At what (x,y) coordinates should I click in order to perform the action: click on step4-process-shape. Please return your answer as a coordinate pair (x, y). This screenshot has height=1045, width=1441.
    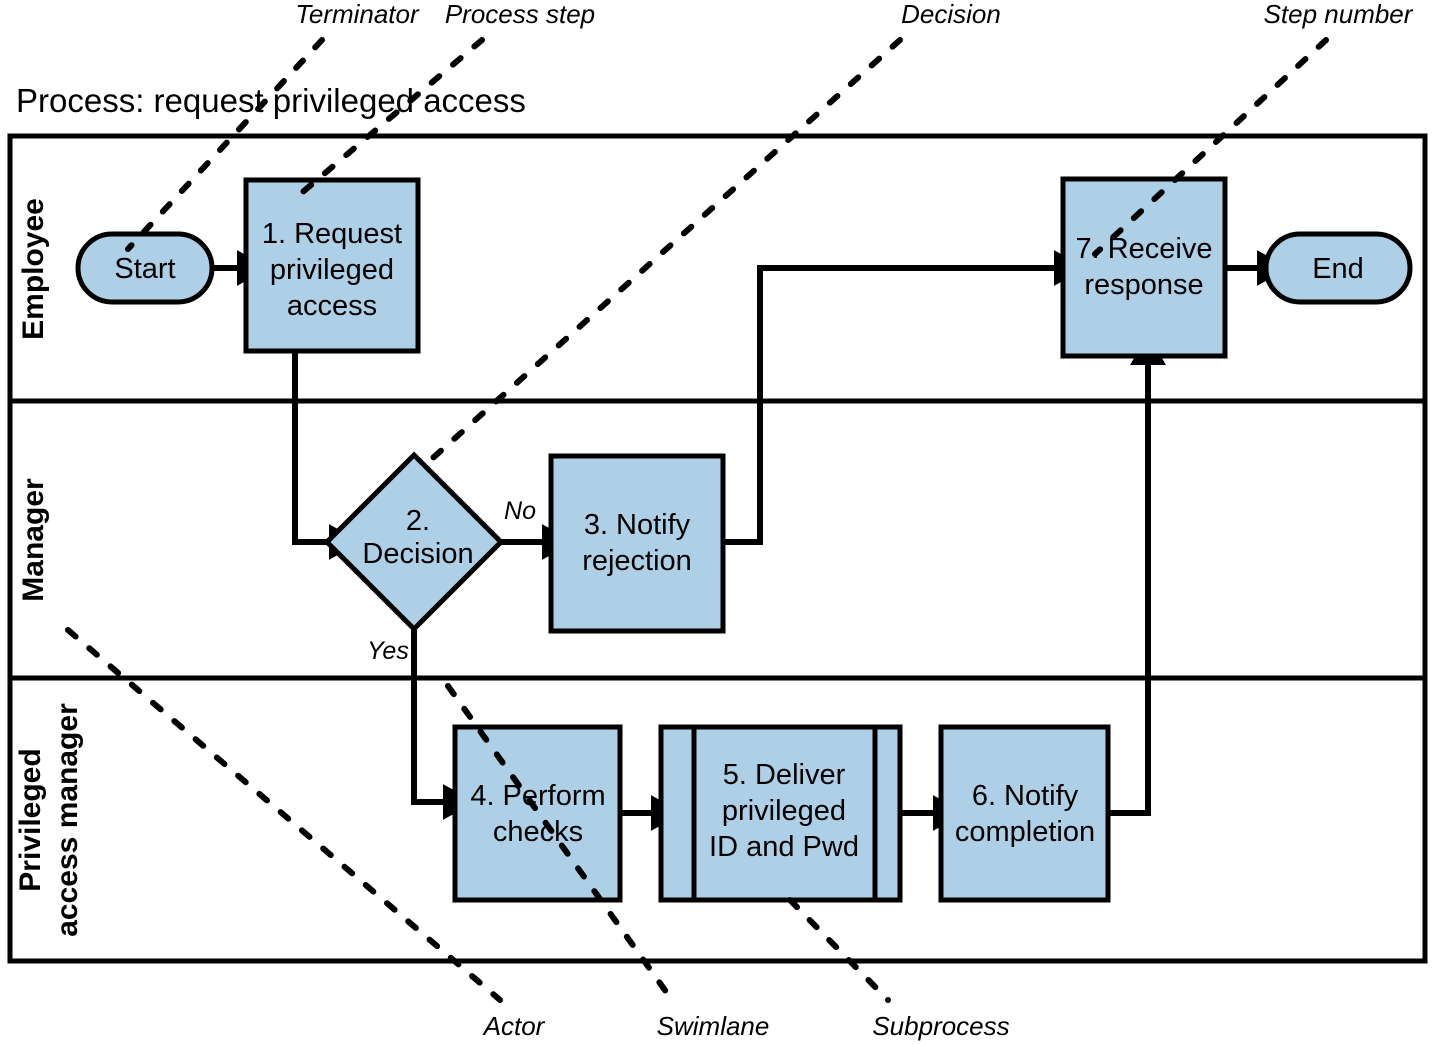
    Looking at the image, I should click on (537, 813).